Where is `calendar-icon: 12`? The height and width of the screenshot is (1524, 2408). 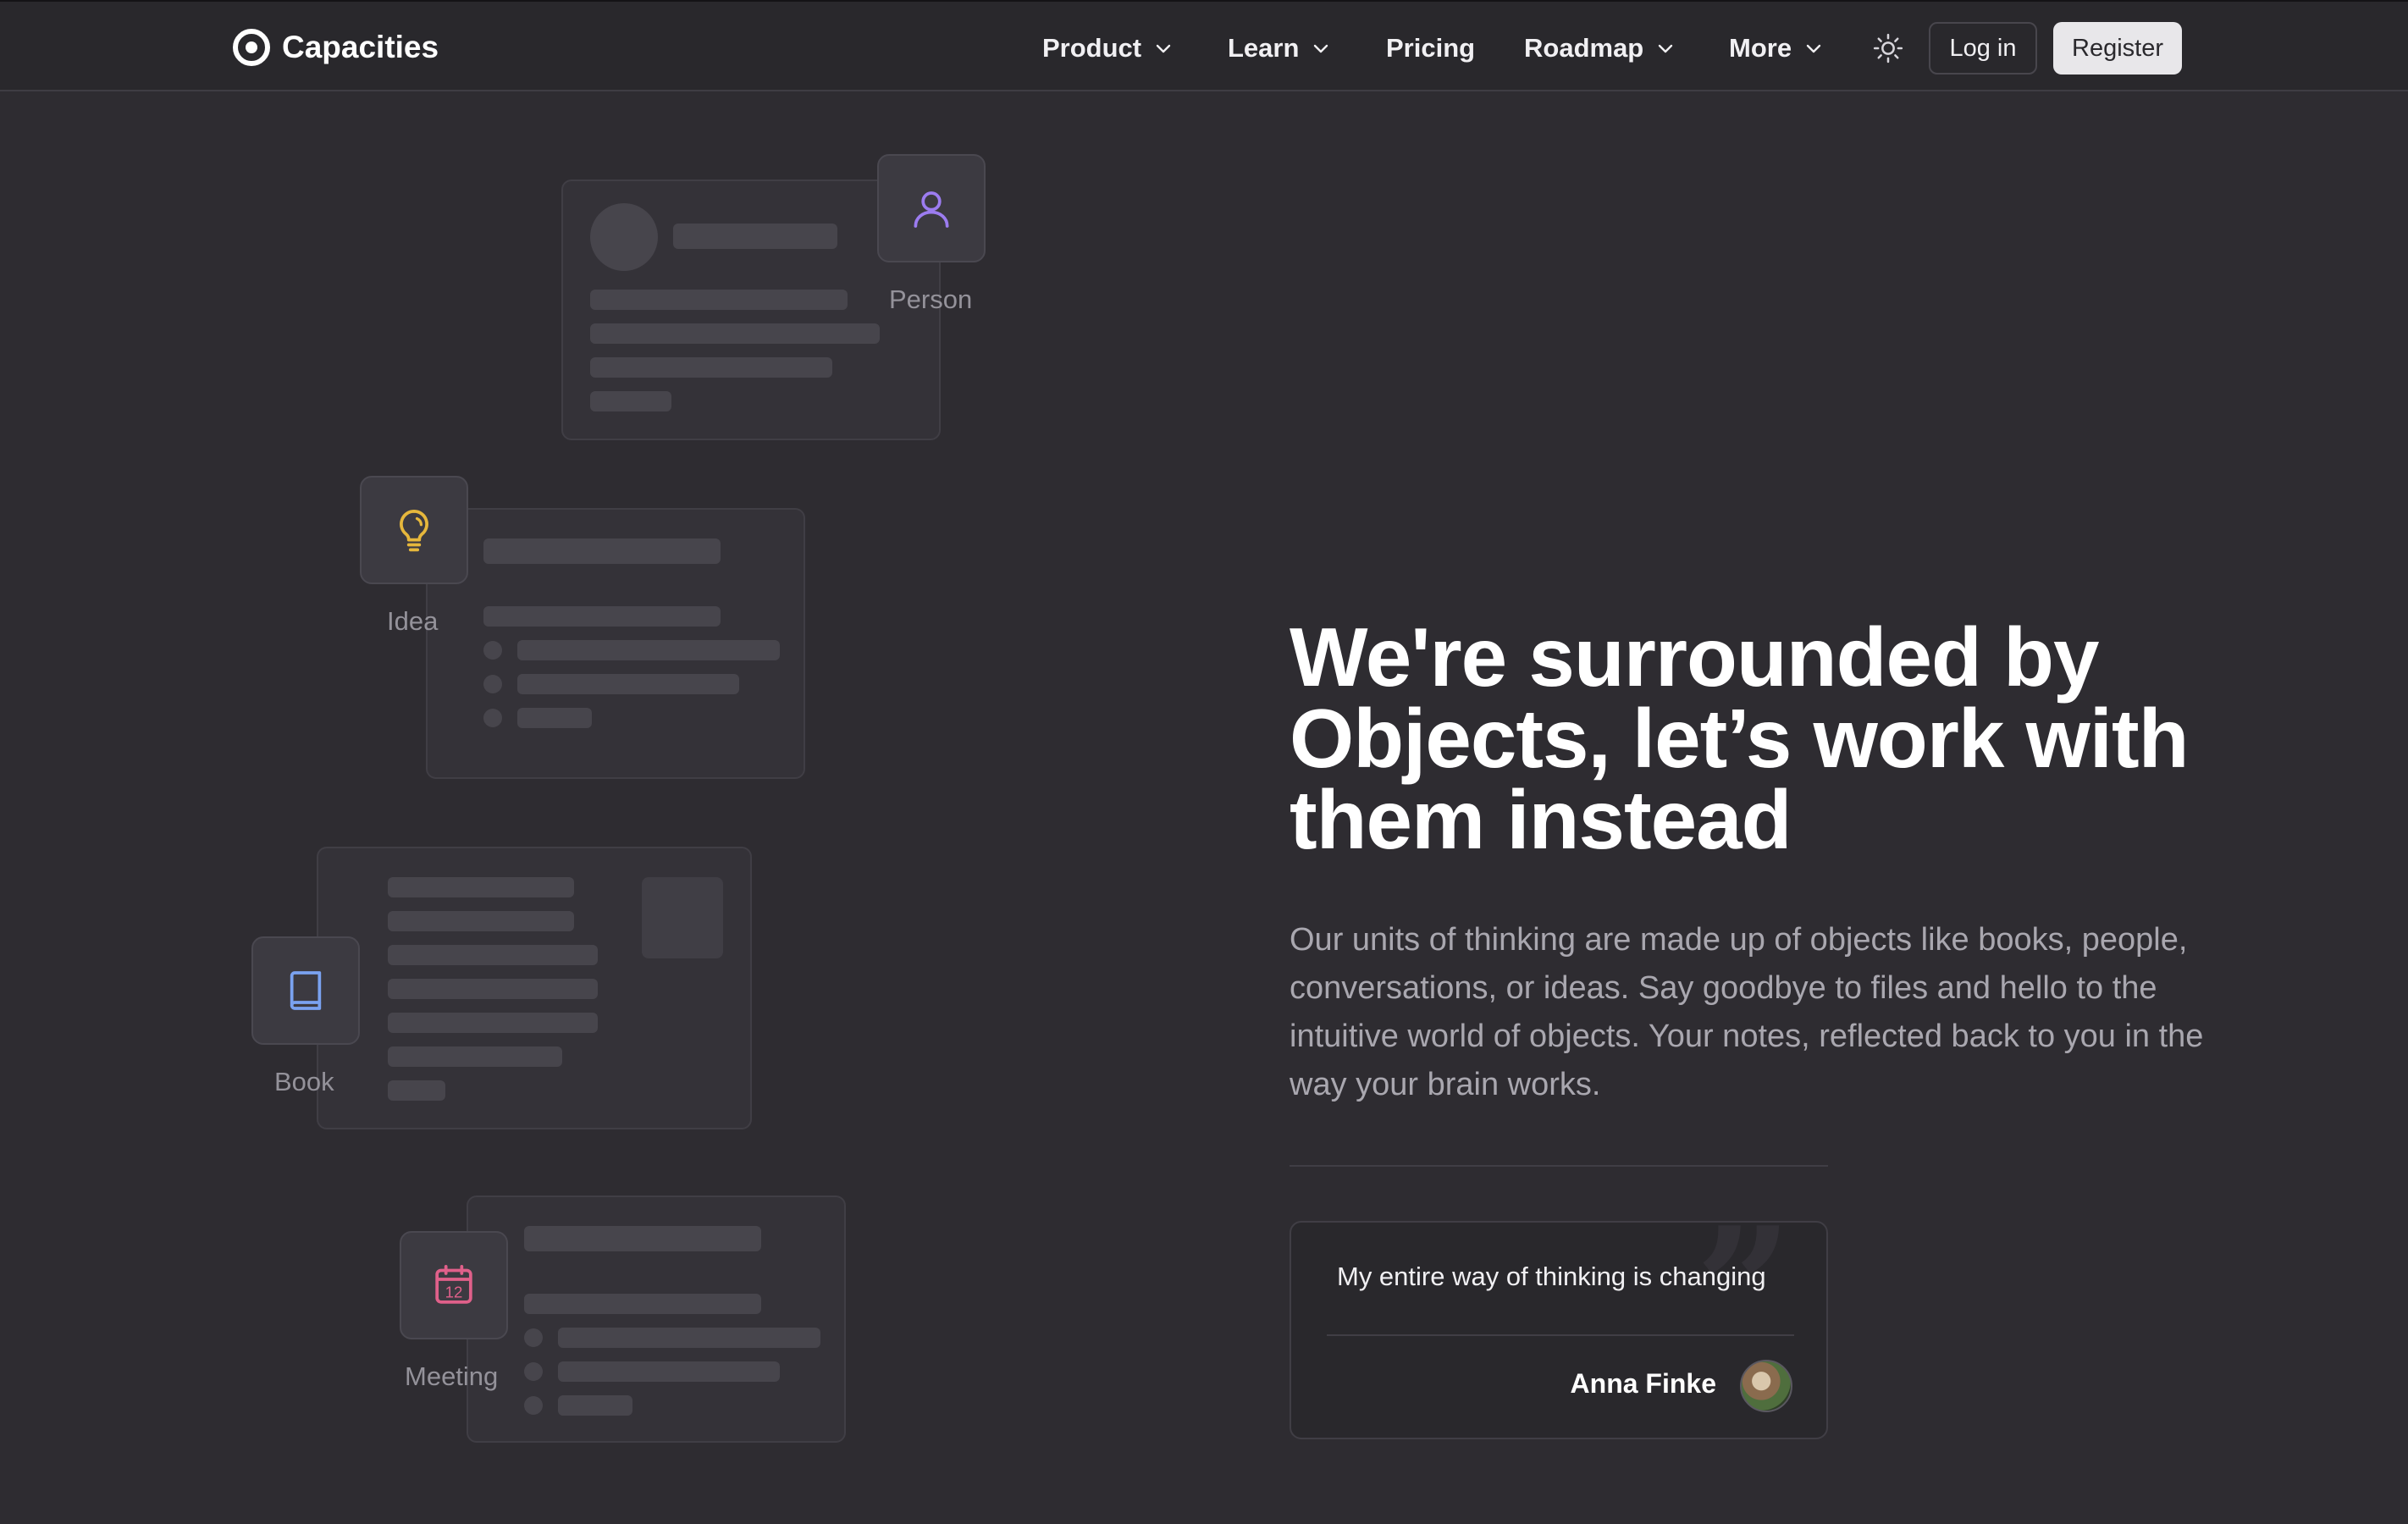
calendar-icon: 12 is located at coordinates (453, 1284).